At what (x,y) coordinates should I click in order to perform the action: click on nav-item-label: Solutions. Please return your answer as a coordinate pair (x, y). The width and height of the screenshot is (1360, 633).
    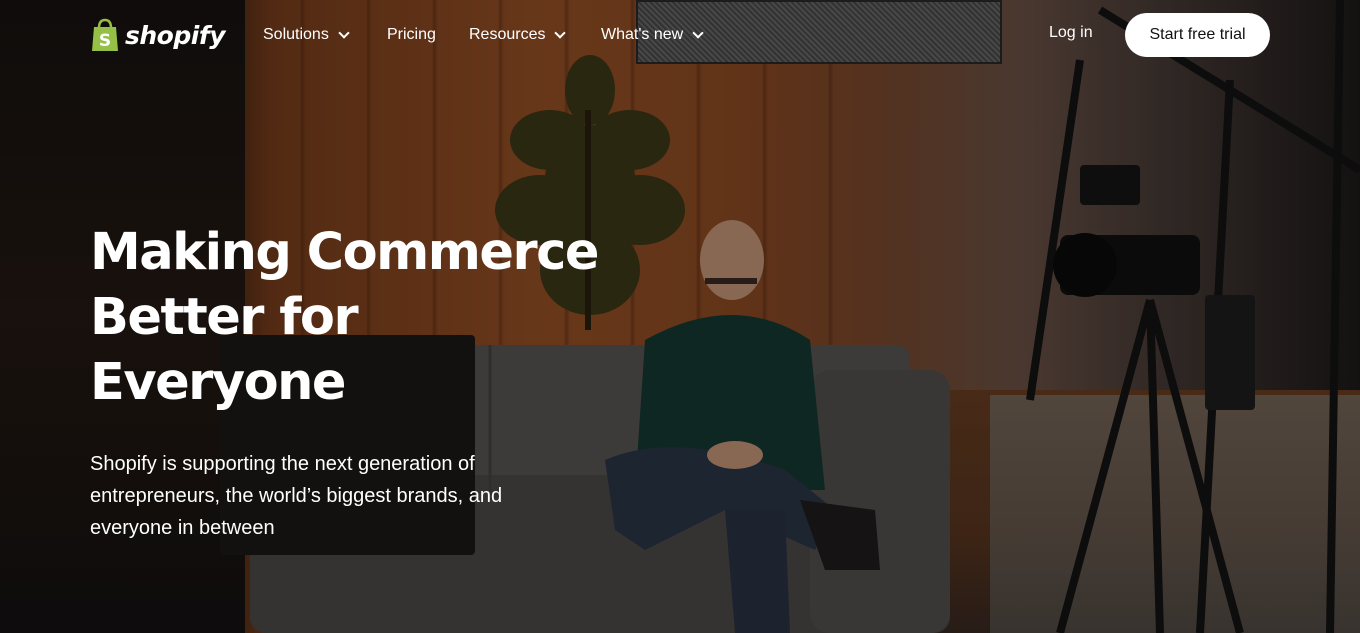
    Looking at the image, I should click on (296, 34).